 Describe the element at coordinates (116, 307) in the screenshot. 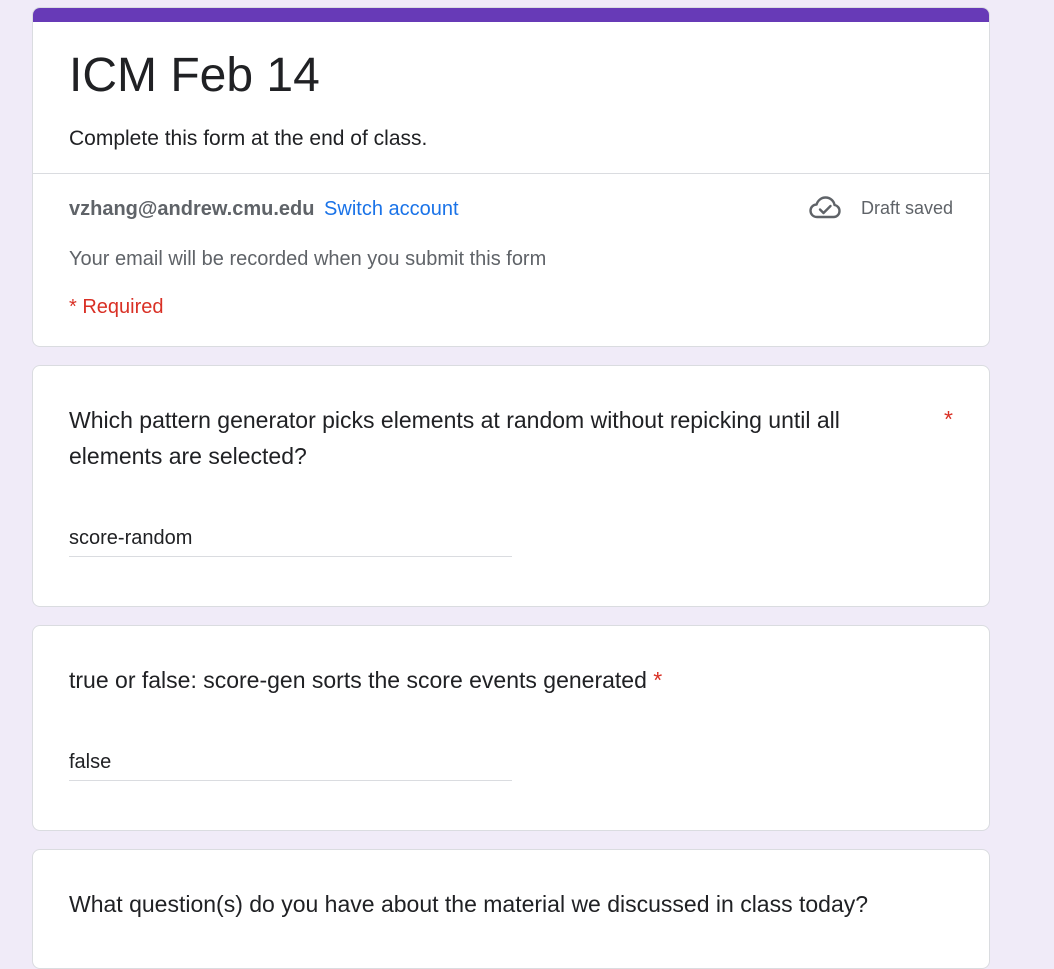

I see `required-note: * Required` at that location.